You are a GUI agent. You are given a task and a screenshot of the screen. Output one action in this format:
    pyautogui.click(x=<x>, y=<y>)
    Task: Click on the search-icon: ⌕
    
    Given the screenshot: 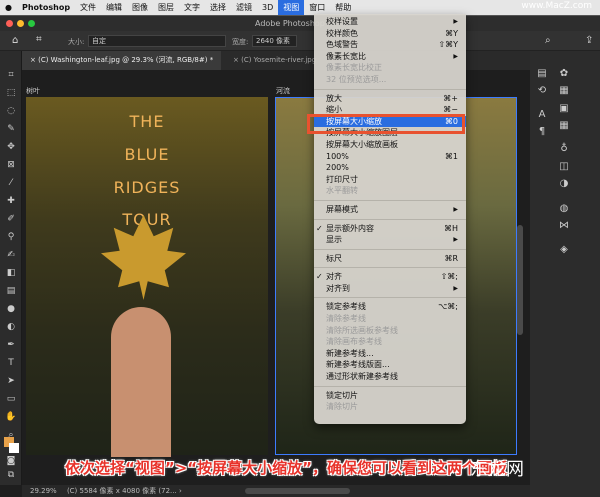 What is the action you would take?
    pyautogui.click(x=548, y=40)
    